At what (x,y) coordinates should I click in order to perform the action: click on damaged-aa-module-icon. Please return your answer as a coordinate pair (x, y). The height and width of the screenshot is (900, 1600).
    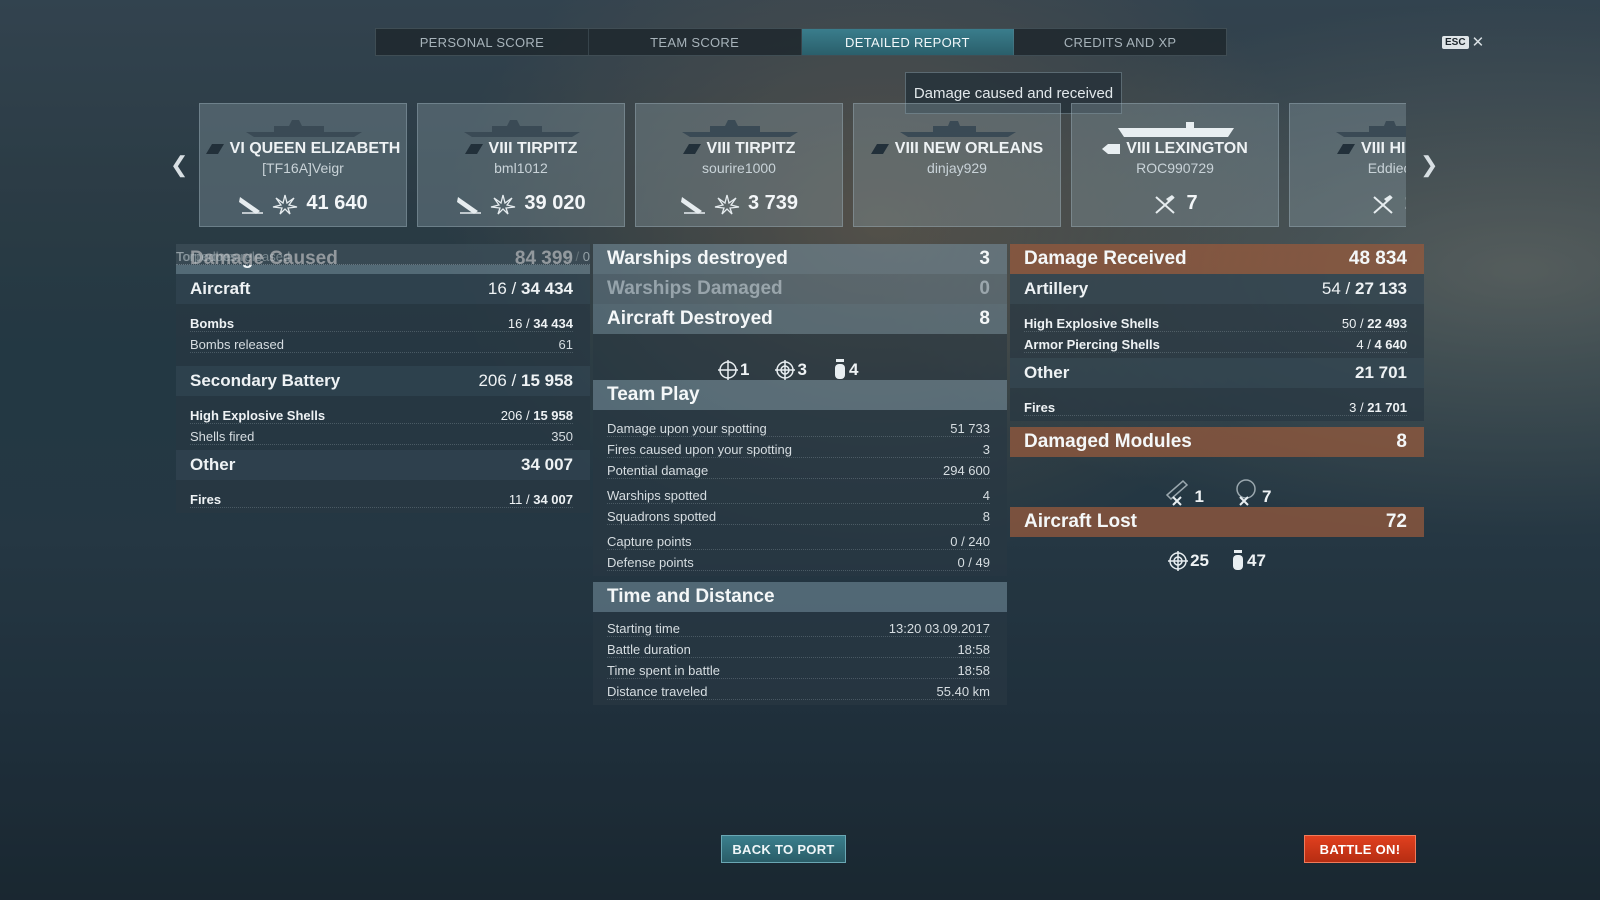
    Looking at the image, I should click on (1246, 492).